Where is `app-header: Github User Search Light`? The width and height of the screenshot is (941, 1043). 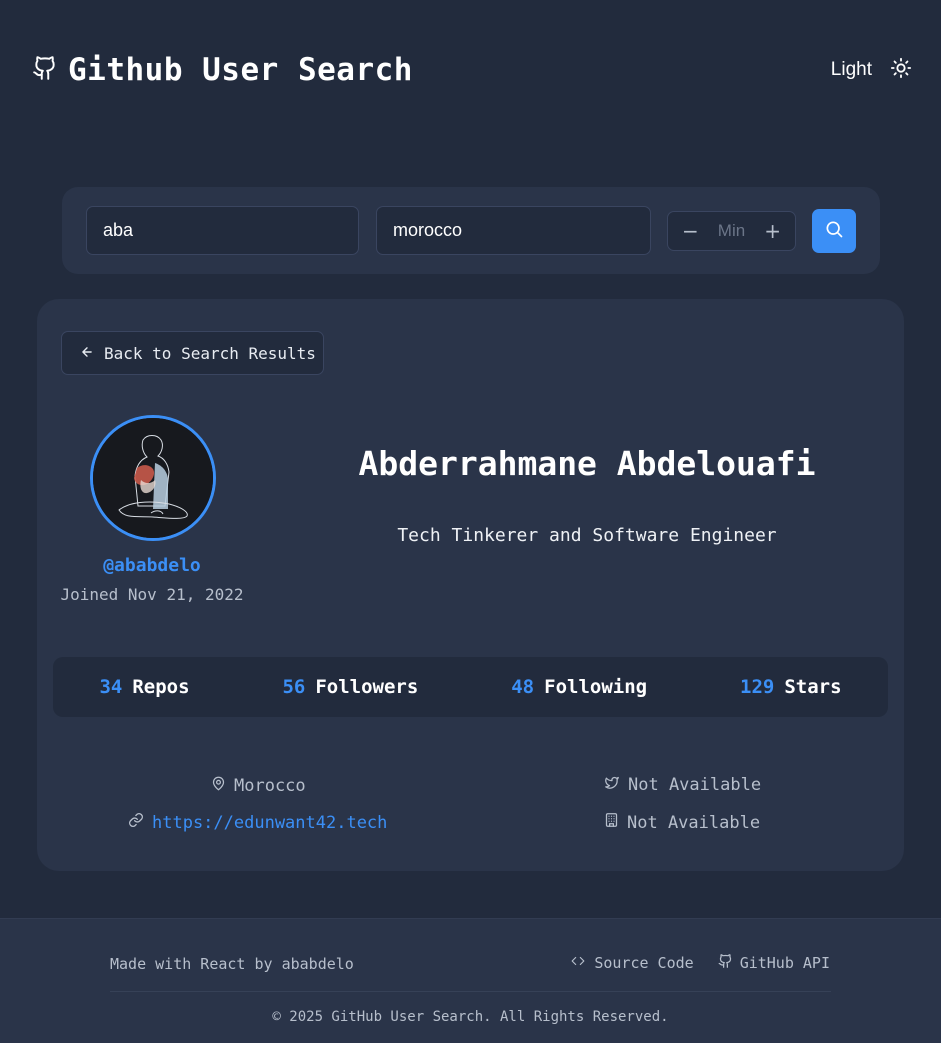
app-header: Github User Search Light is located at coordinates (472, 70).